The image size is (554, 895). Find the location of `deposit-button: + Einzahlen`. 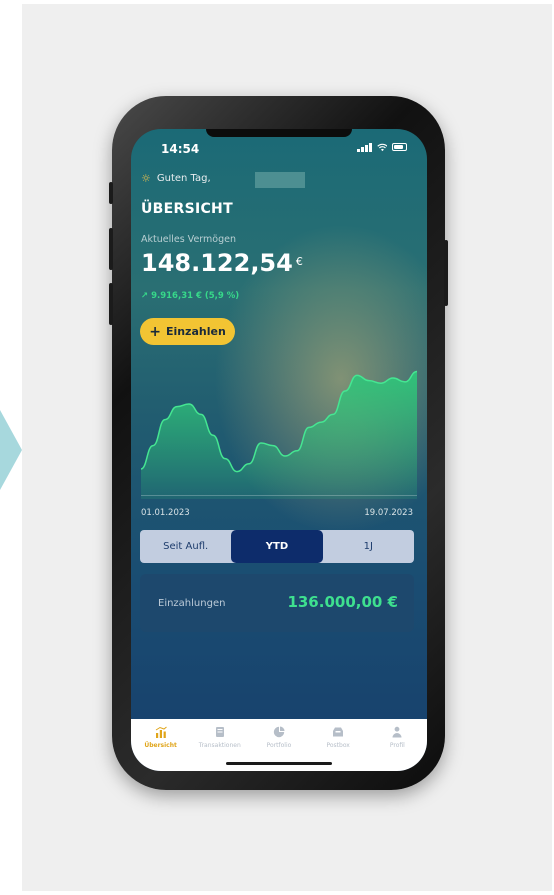

deposit-button: + Einzahlen is located at coordinates (187, 331).